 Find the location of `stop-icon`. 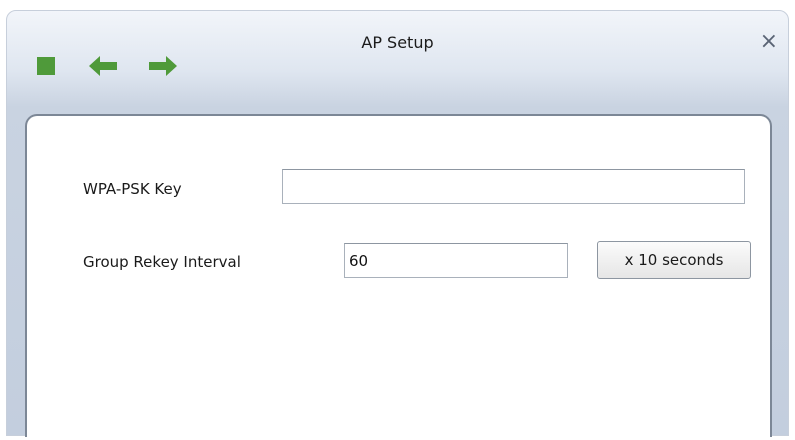

stop-icon is located at coordinates (46, 66).